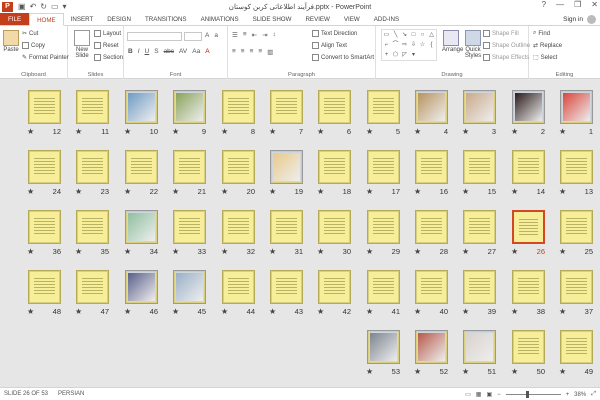 The height and width of the screenshot is (400, 600). I want to click on line-spacing-icon: ↕, so click(274, 35).